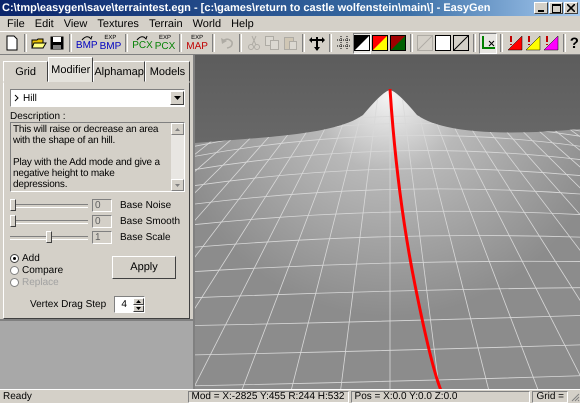 This screenshot has width=580, height=403. Describe the element at coordinates (43, 270) in the screenshot. I see `radio-label: Compare` at that location.